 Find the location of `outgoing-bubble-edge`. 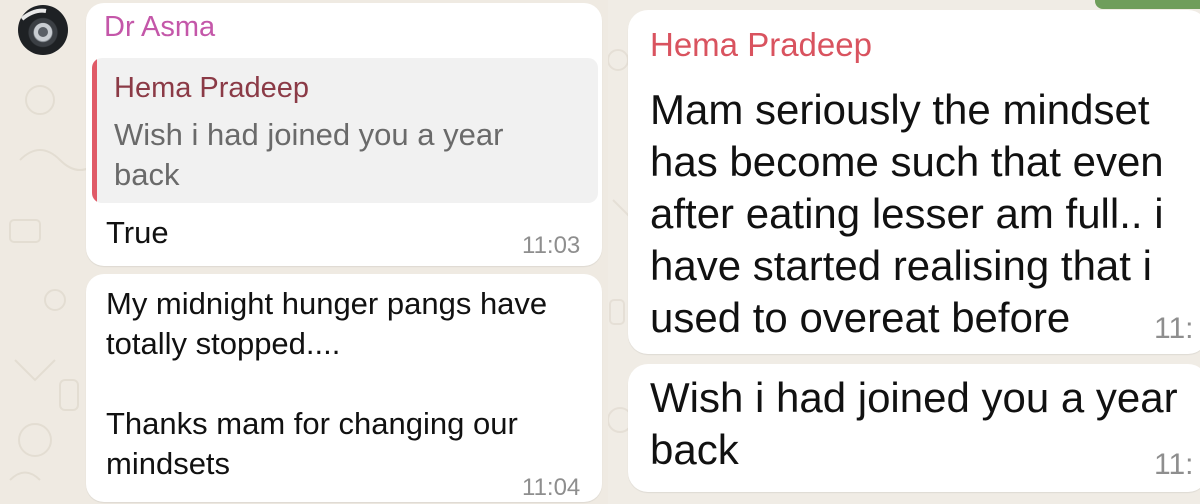

outgoing-bubble-edge is located at coordinates (1147, 4).